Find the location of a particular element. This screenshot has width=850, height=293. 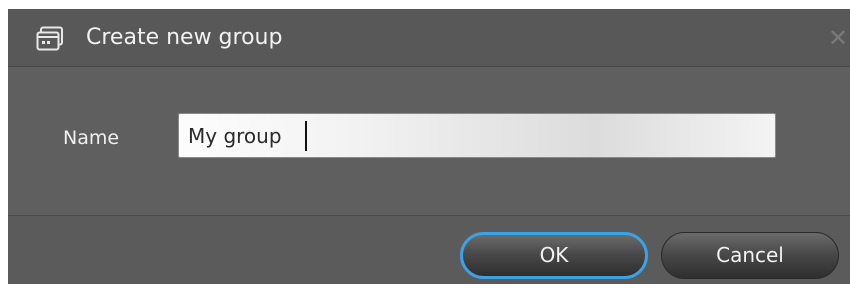

group-window-icon is located at coordinates (50, 39).